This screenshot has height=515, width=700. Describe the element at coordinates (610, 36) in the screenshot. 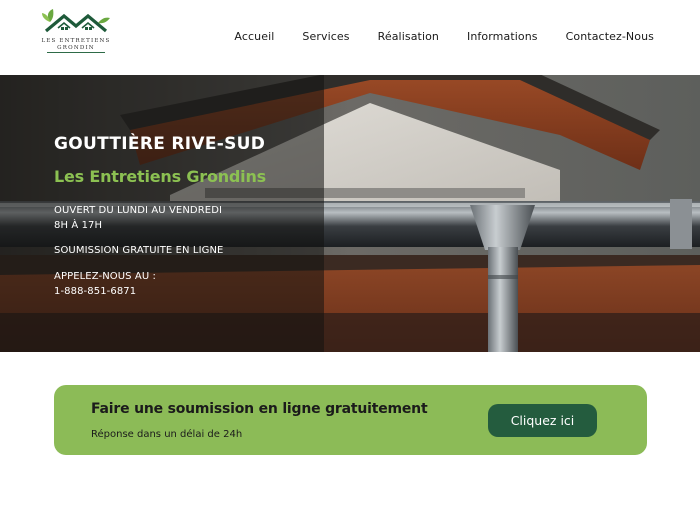

I see `nav-item-contact: Contactez-Nous` at that location.